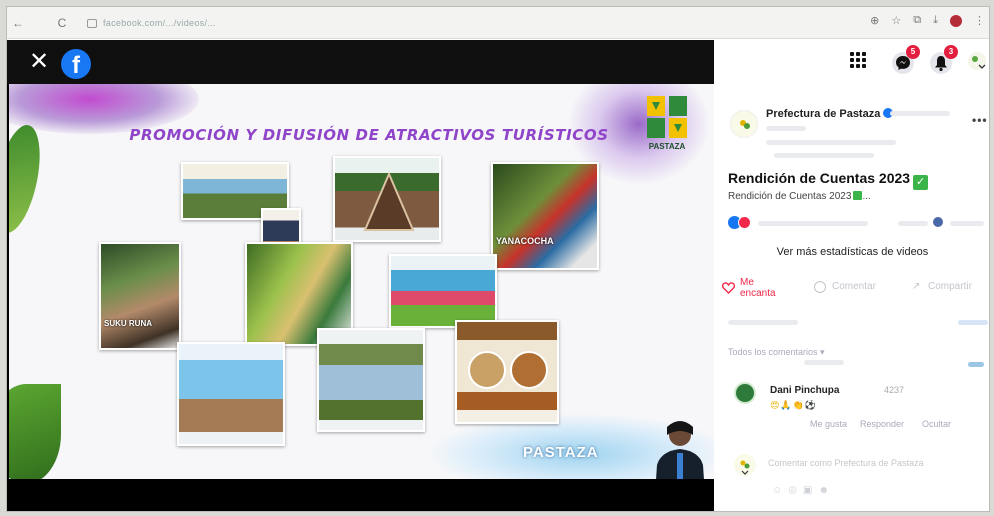 The height and width of the screenshot is (516, 994). What do you see at coordinates (944, 59) in the screenshot?
I see `notifications-button: 3` at bounding box center [944, 59].